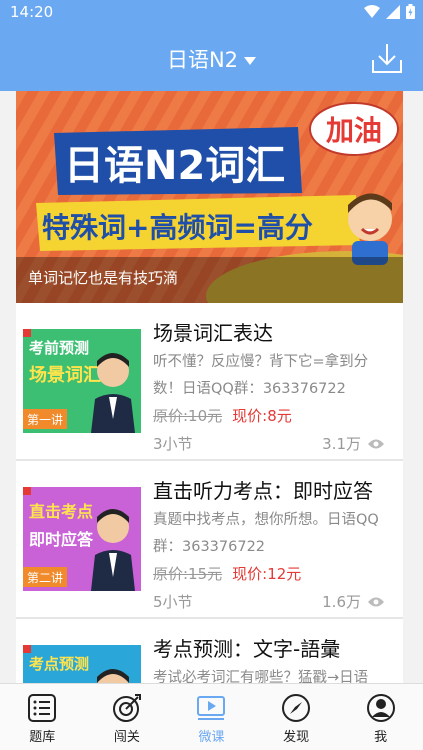 The width and height of the screenshot is (423, 750). I want to click on cartoon-boy-icon, so click(370, 229).